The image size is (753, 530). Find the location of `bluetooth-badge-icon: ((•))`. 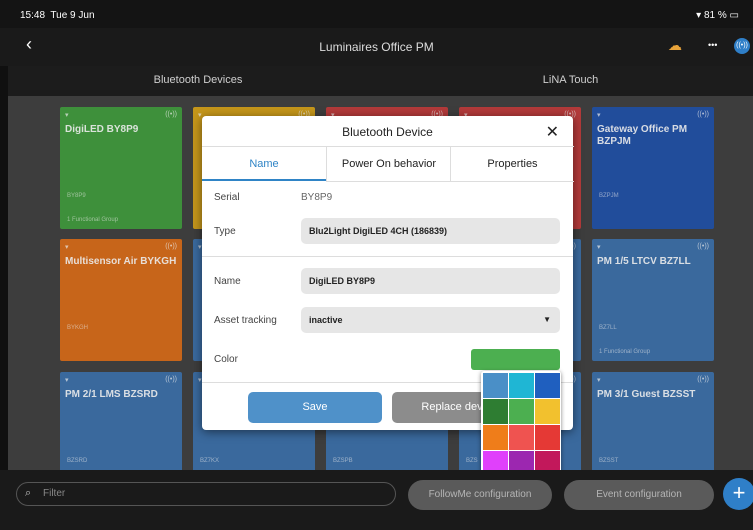

bluetooth-badge-icon: ((•)) is located at coordinates (742, 46).